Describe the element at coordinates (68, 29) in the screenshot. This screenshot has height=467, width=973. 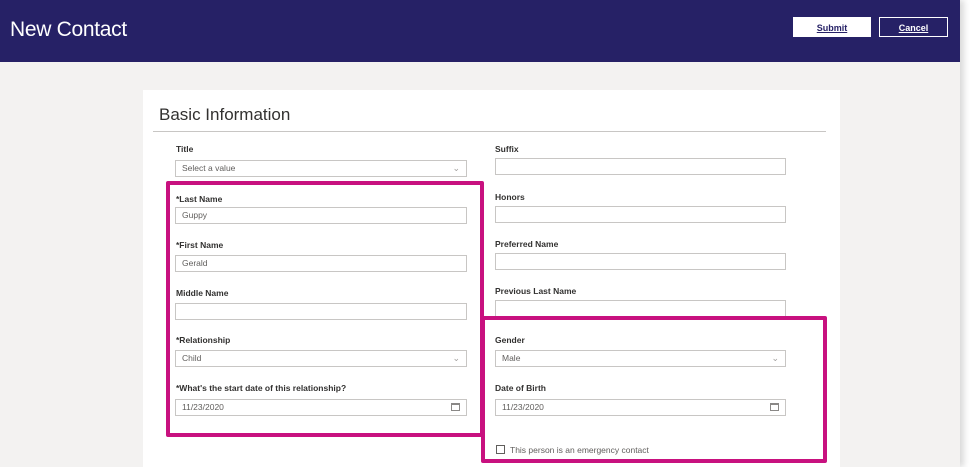
I see `page-title: New Contact` at that location.